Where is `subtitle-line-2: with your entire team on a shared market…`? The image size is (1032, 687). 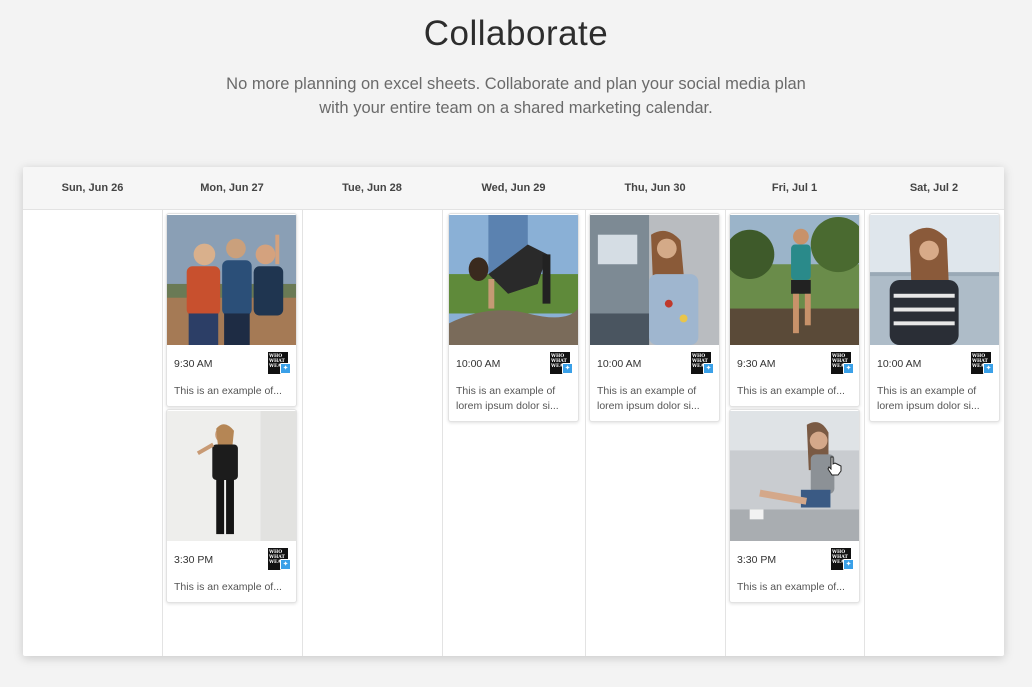
subtitle-line-2: with your entire team on a shared market… is located at coordinates (516, 108).